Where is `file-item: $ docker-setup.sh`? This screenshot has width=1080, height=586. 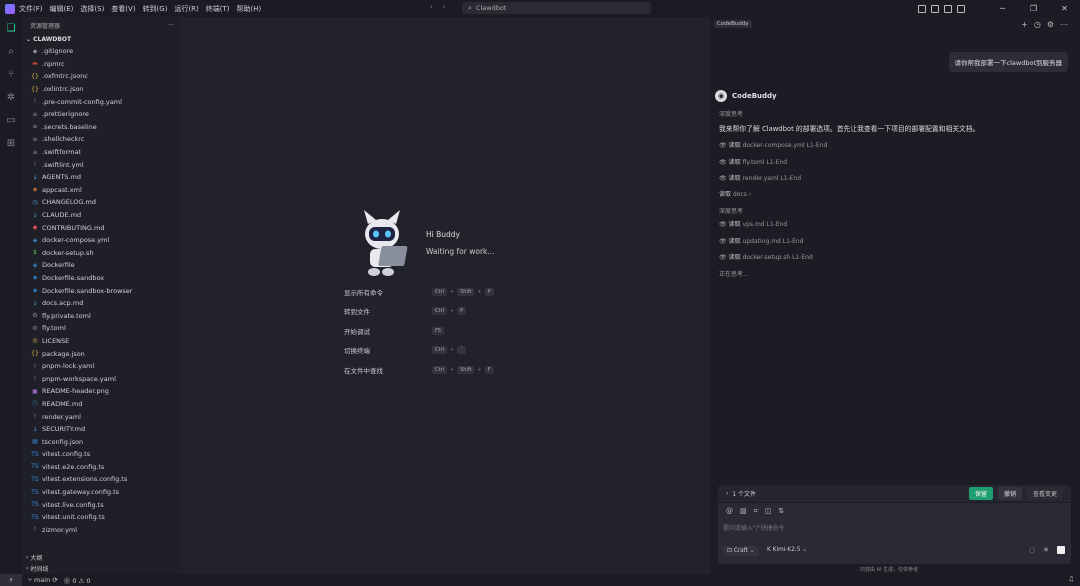 file-item: $ docker-setup.sh is located at coordinates (102, 253).